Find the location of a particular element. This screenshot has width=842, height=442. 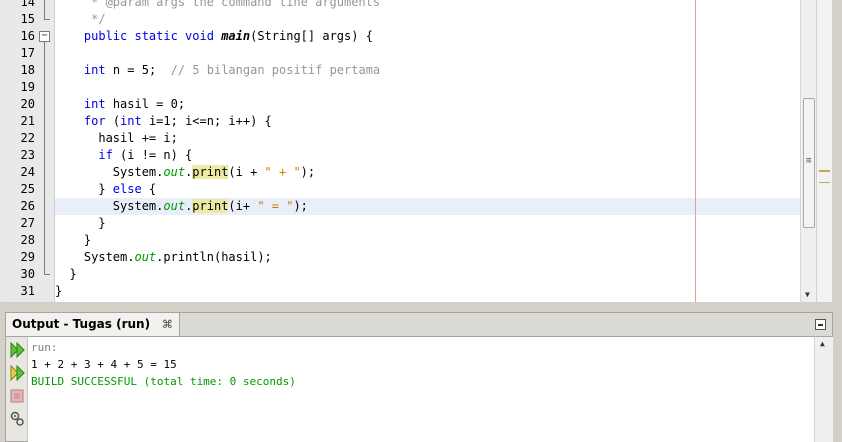

code-line: for (int i=1; i<=n; i++) { is located at coordinates (427, 121).